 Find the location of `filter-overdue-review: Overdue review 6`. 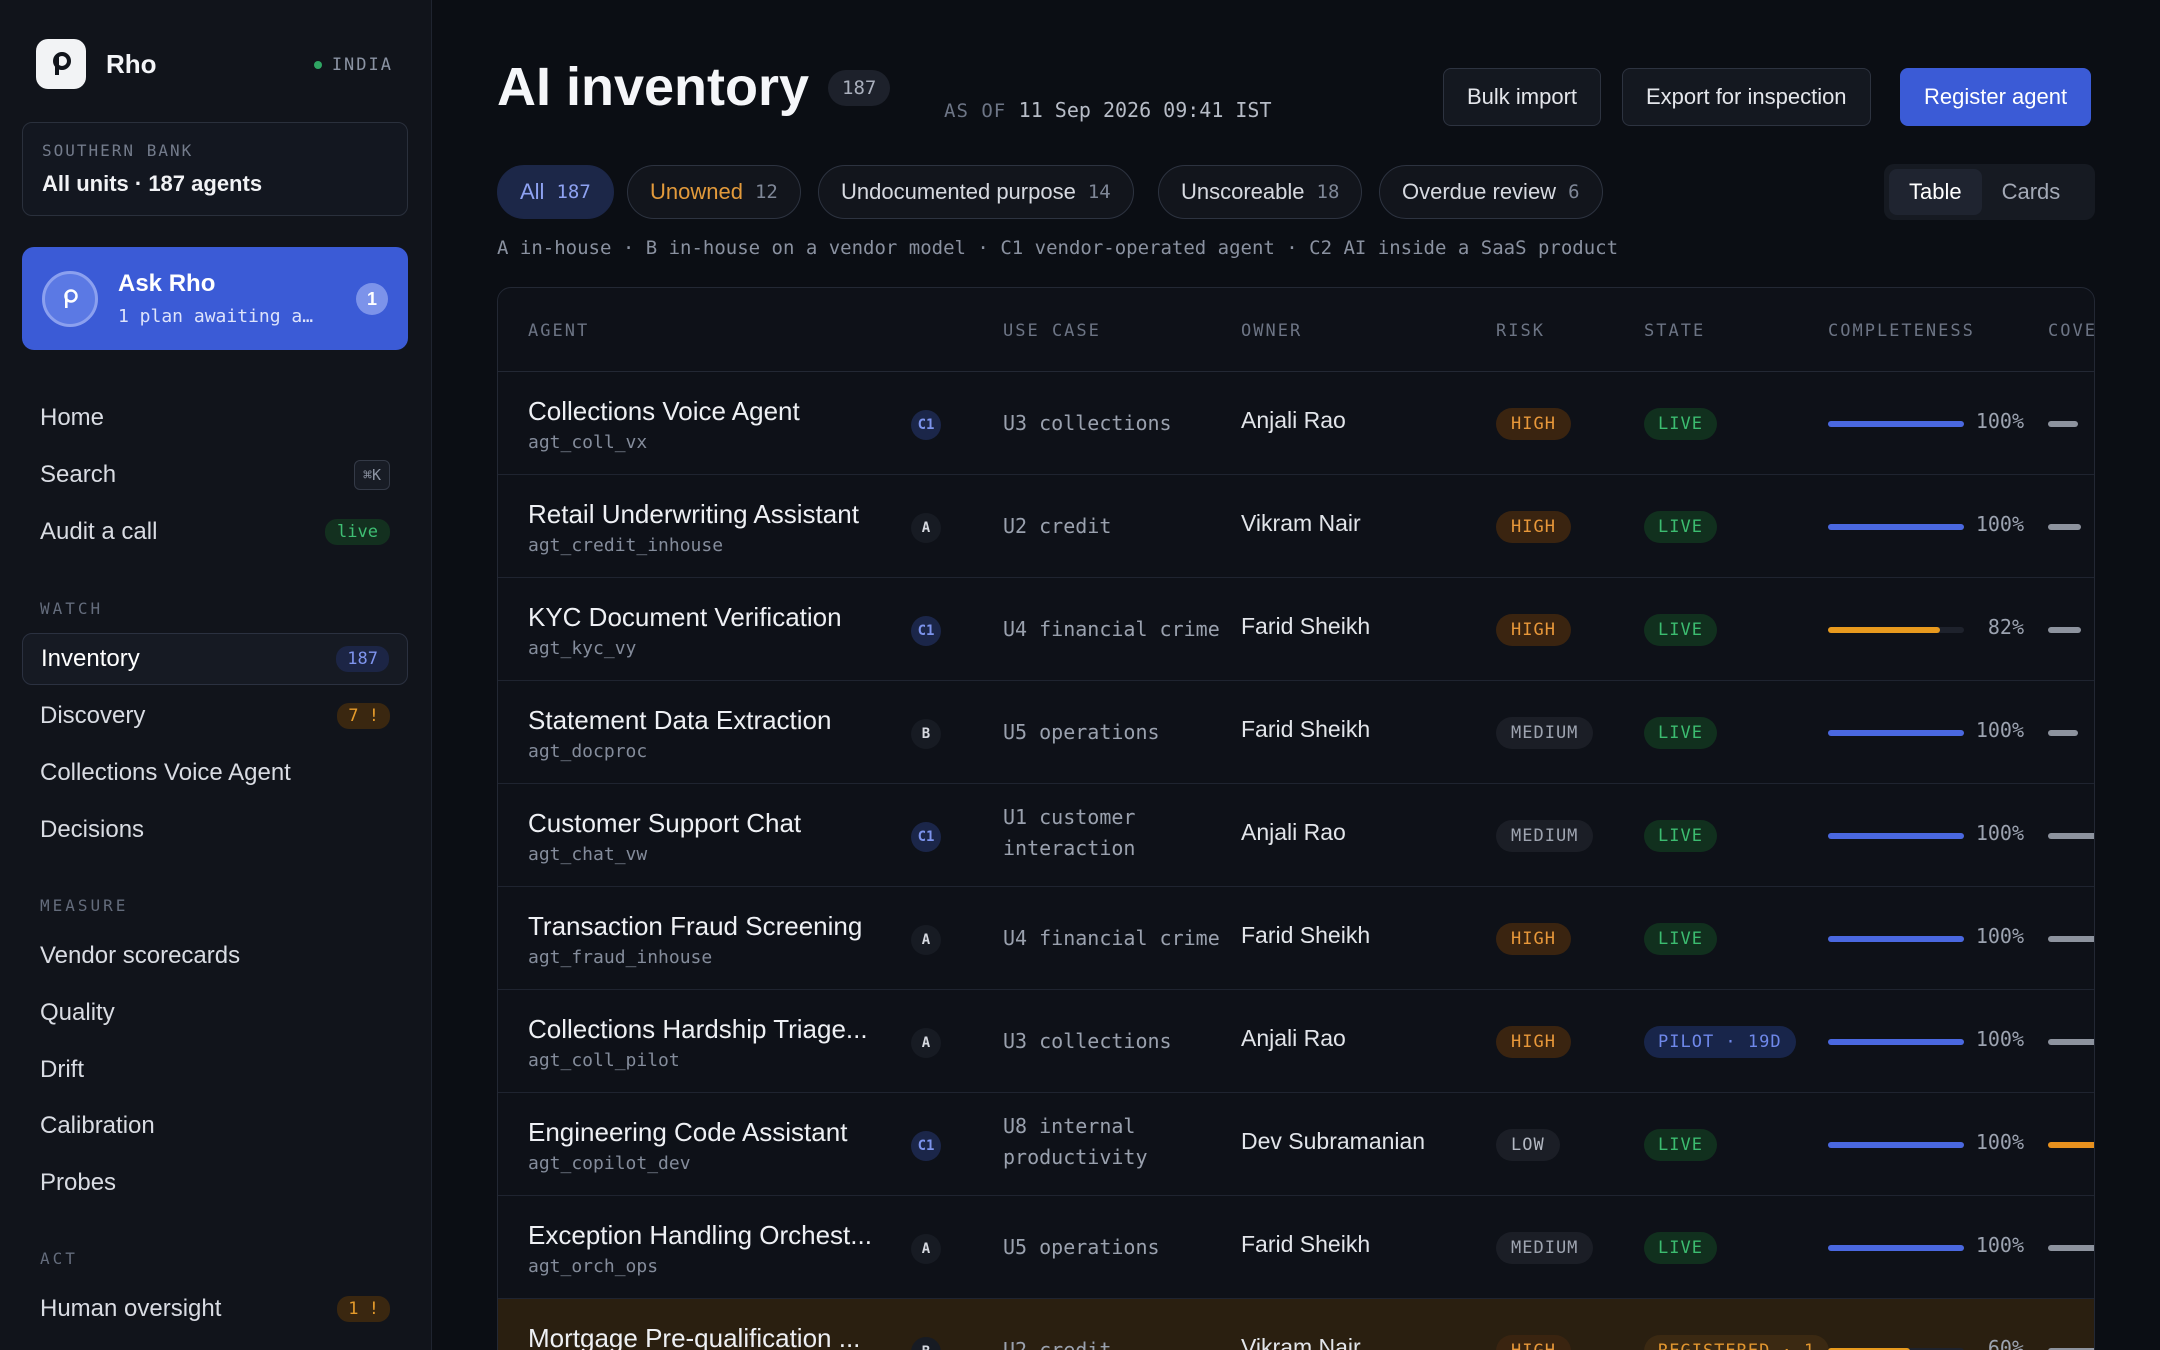

filter-overdue-review: Overdue review 6 is located at coordinates (1491, 192).